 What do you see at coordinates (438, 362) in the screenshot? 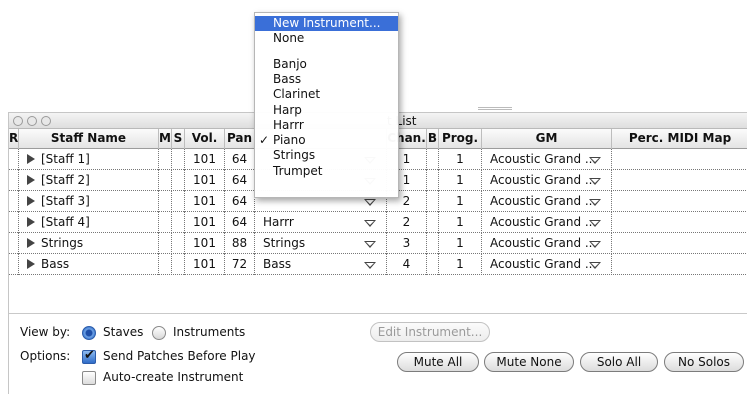
I see `mute-all-button: Mute All` at bounding box center [438, 362].